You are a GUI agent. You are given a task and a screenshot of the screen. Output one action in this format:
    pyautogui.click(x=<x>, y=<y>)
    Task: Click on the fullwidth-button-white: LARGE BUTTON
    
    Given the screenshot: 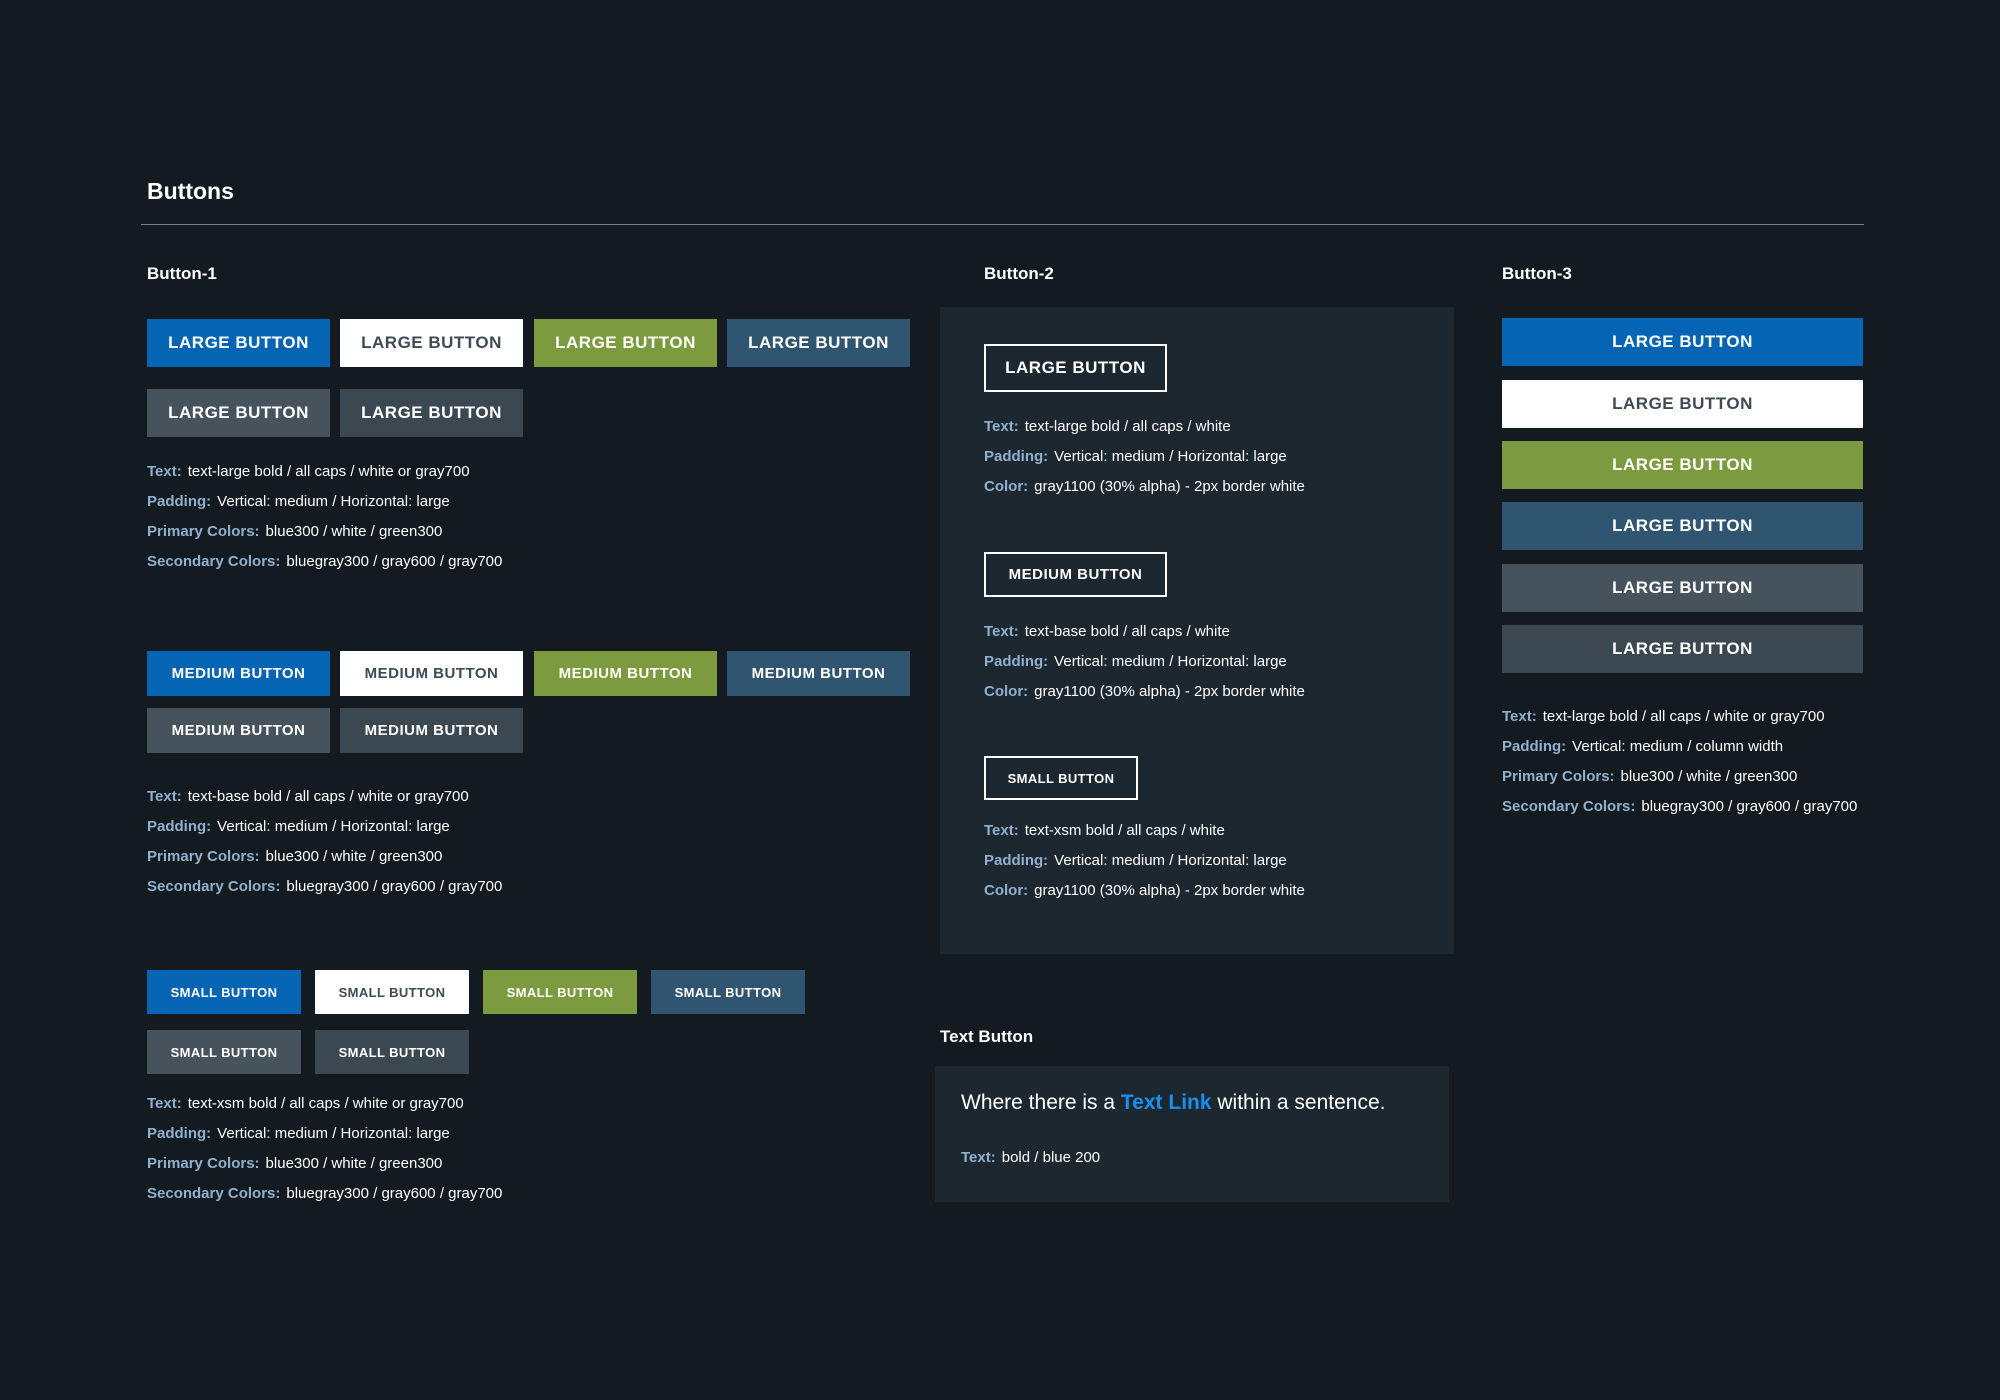 What is the action you would take?
    pyautogui.click(x=1682, y=404)
    